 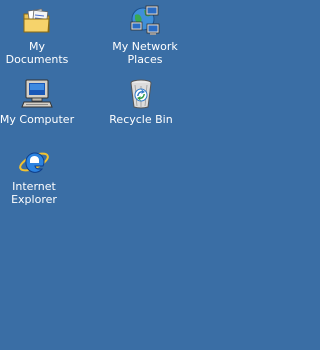 I want to click on desktop-icon-my-computer: My Computer, so click(x=38, y=102).